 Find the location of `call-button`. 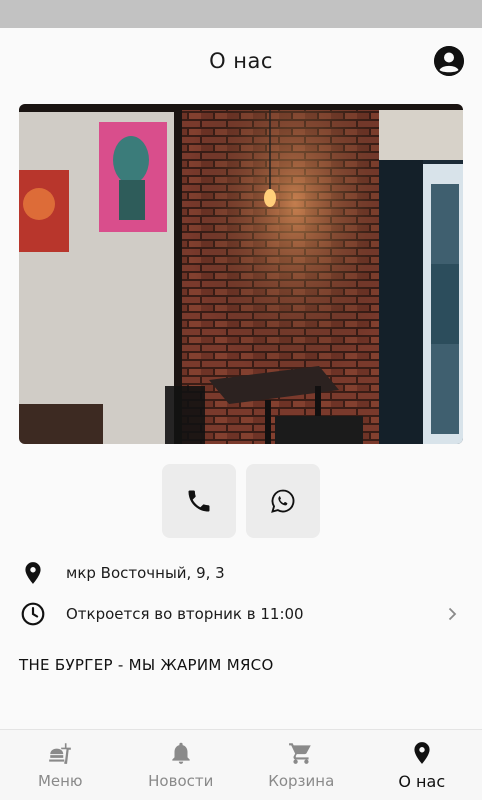

call-button is located at coordinates (199, 501).